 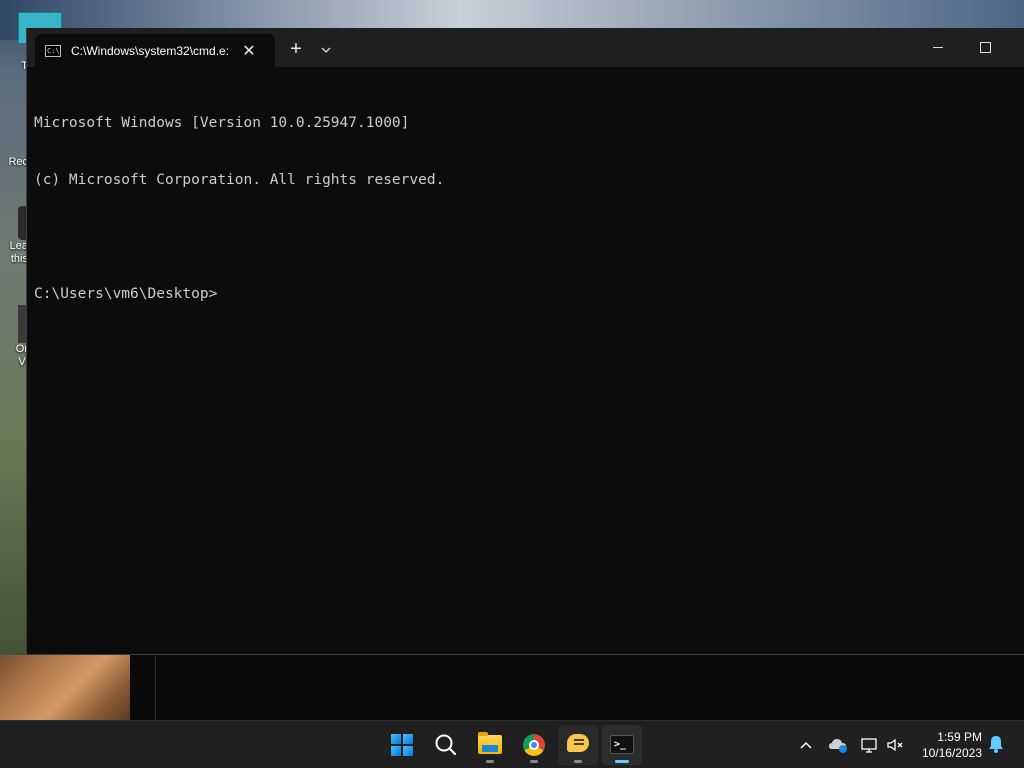 What do you see at coordinates (947, 745) in the screenshot?
I see `clock: 1:59 PM 10/16/2023` at bounding box center [947, 745].